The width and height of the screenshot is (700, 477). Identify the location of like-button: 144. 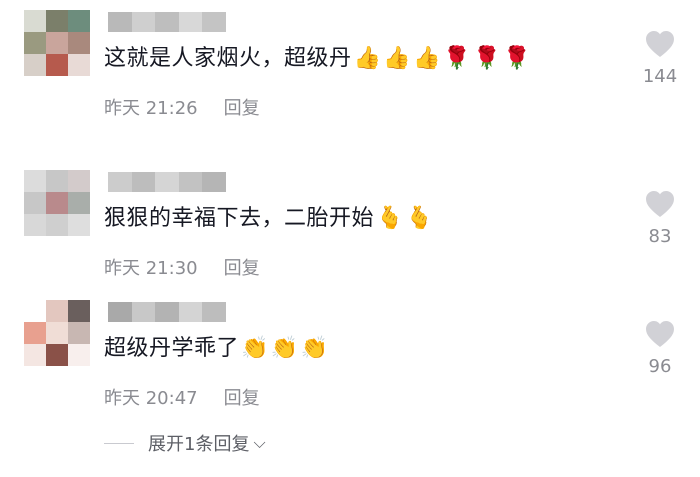
(660, 58).